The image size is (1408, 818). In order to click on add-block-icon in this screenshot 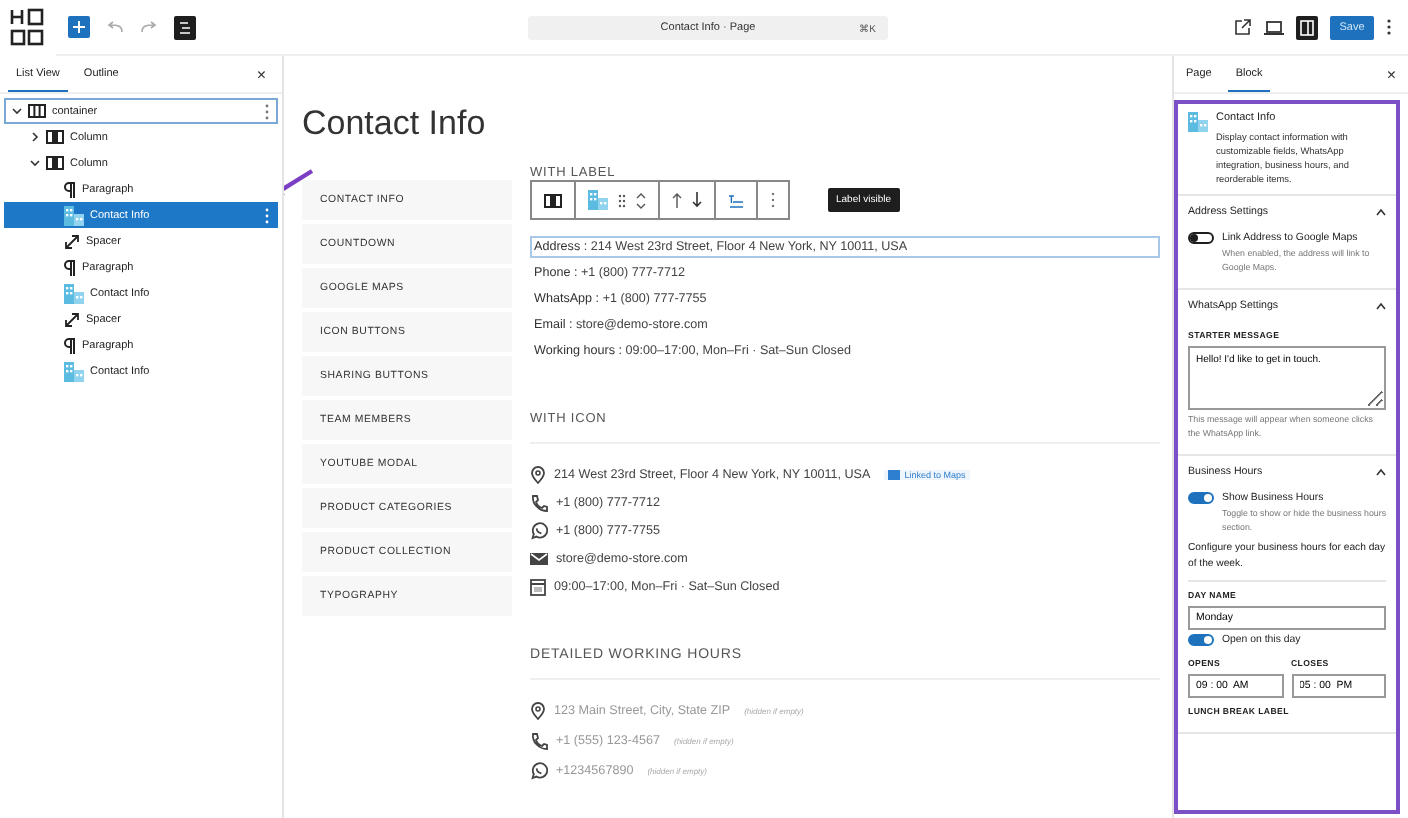, I will do `click(79, 27)`.